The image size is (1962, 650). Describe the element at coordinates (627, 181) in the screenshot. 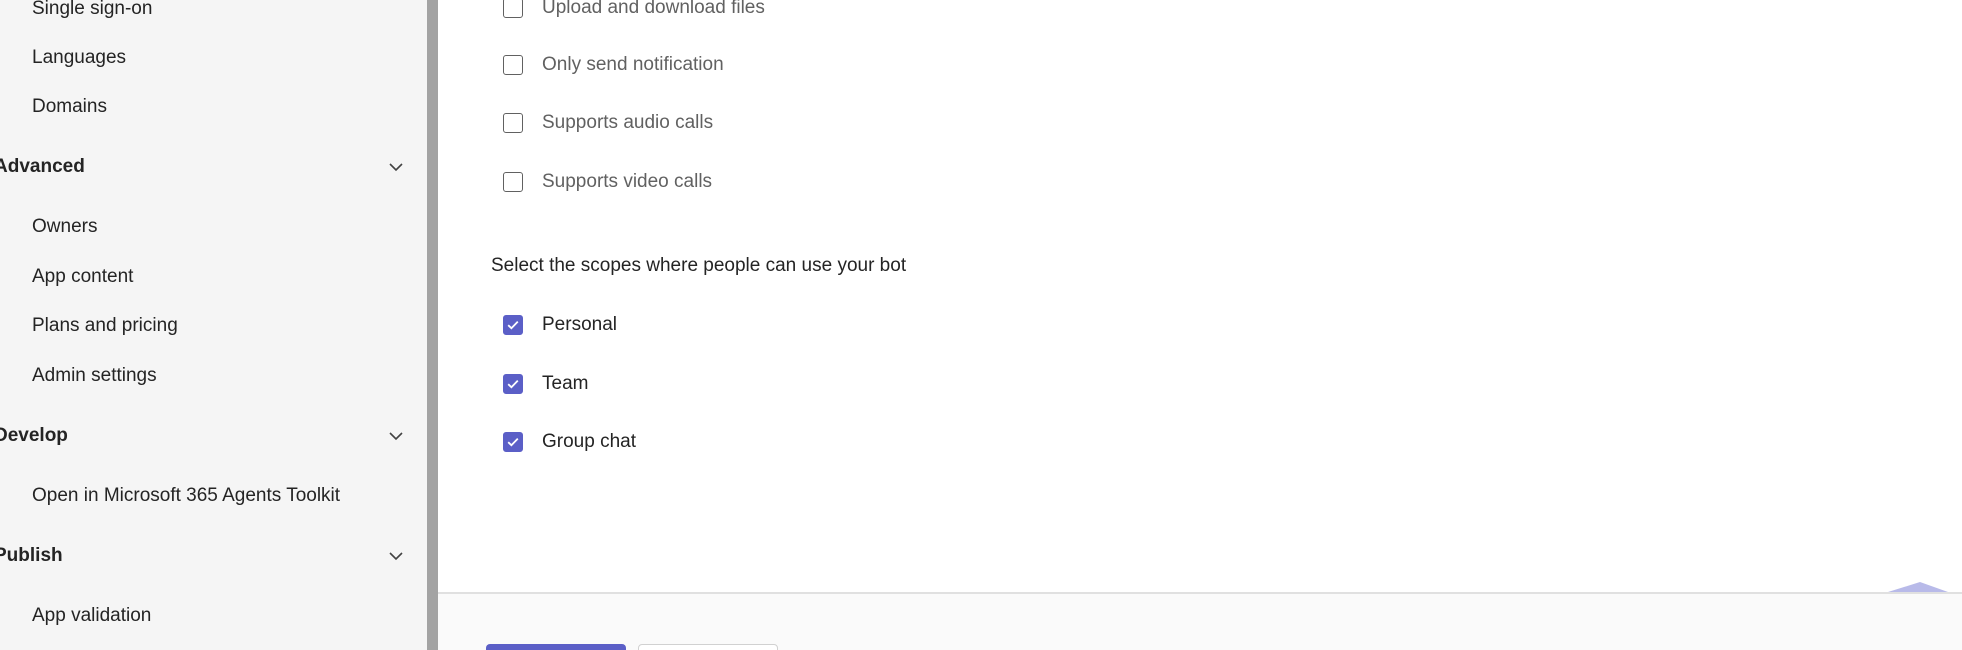

I see `checkbox-label: Supports video calls` at that location.